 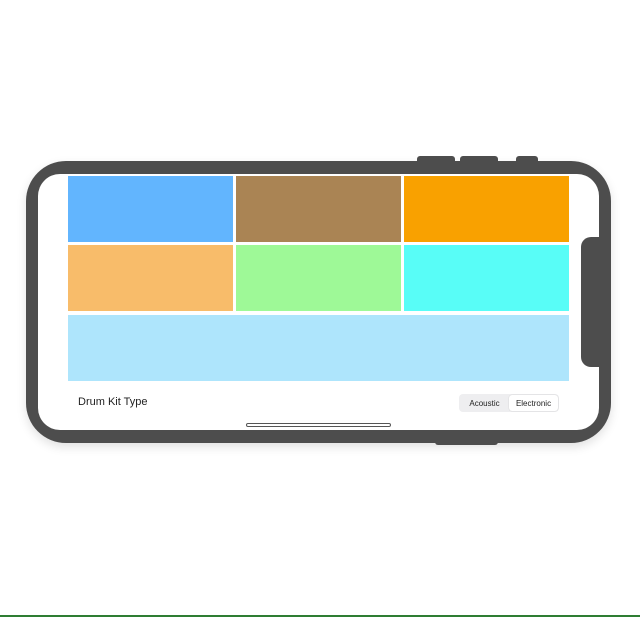 I want to click on segment-acoustic: Acoustic, so click(x=484, y=403).